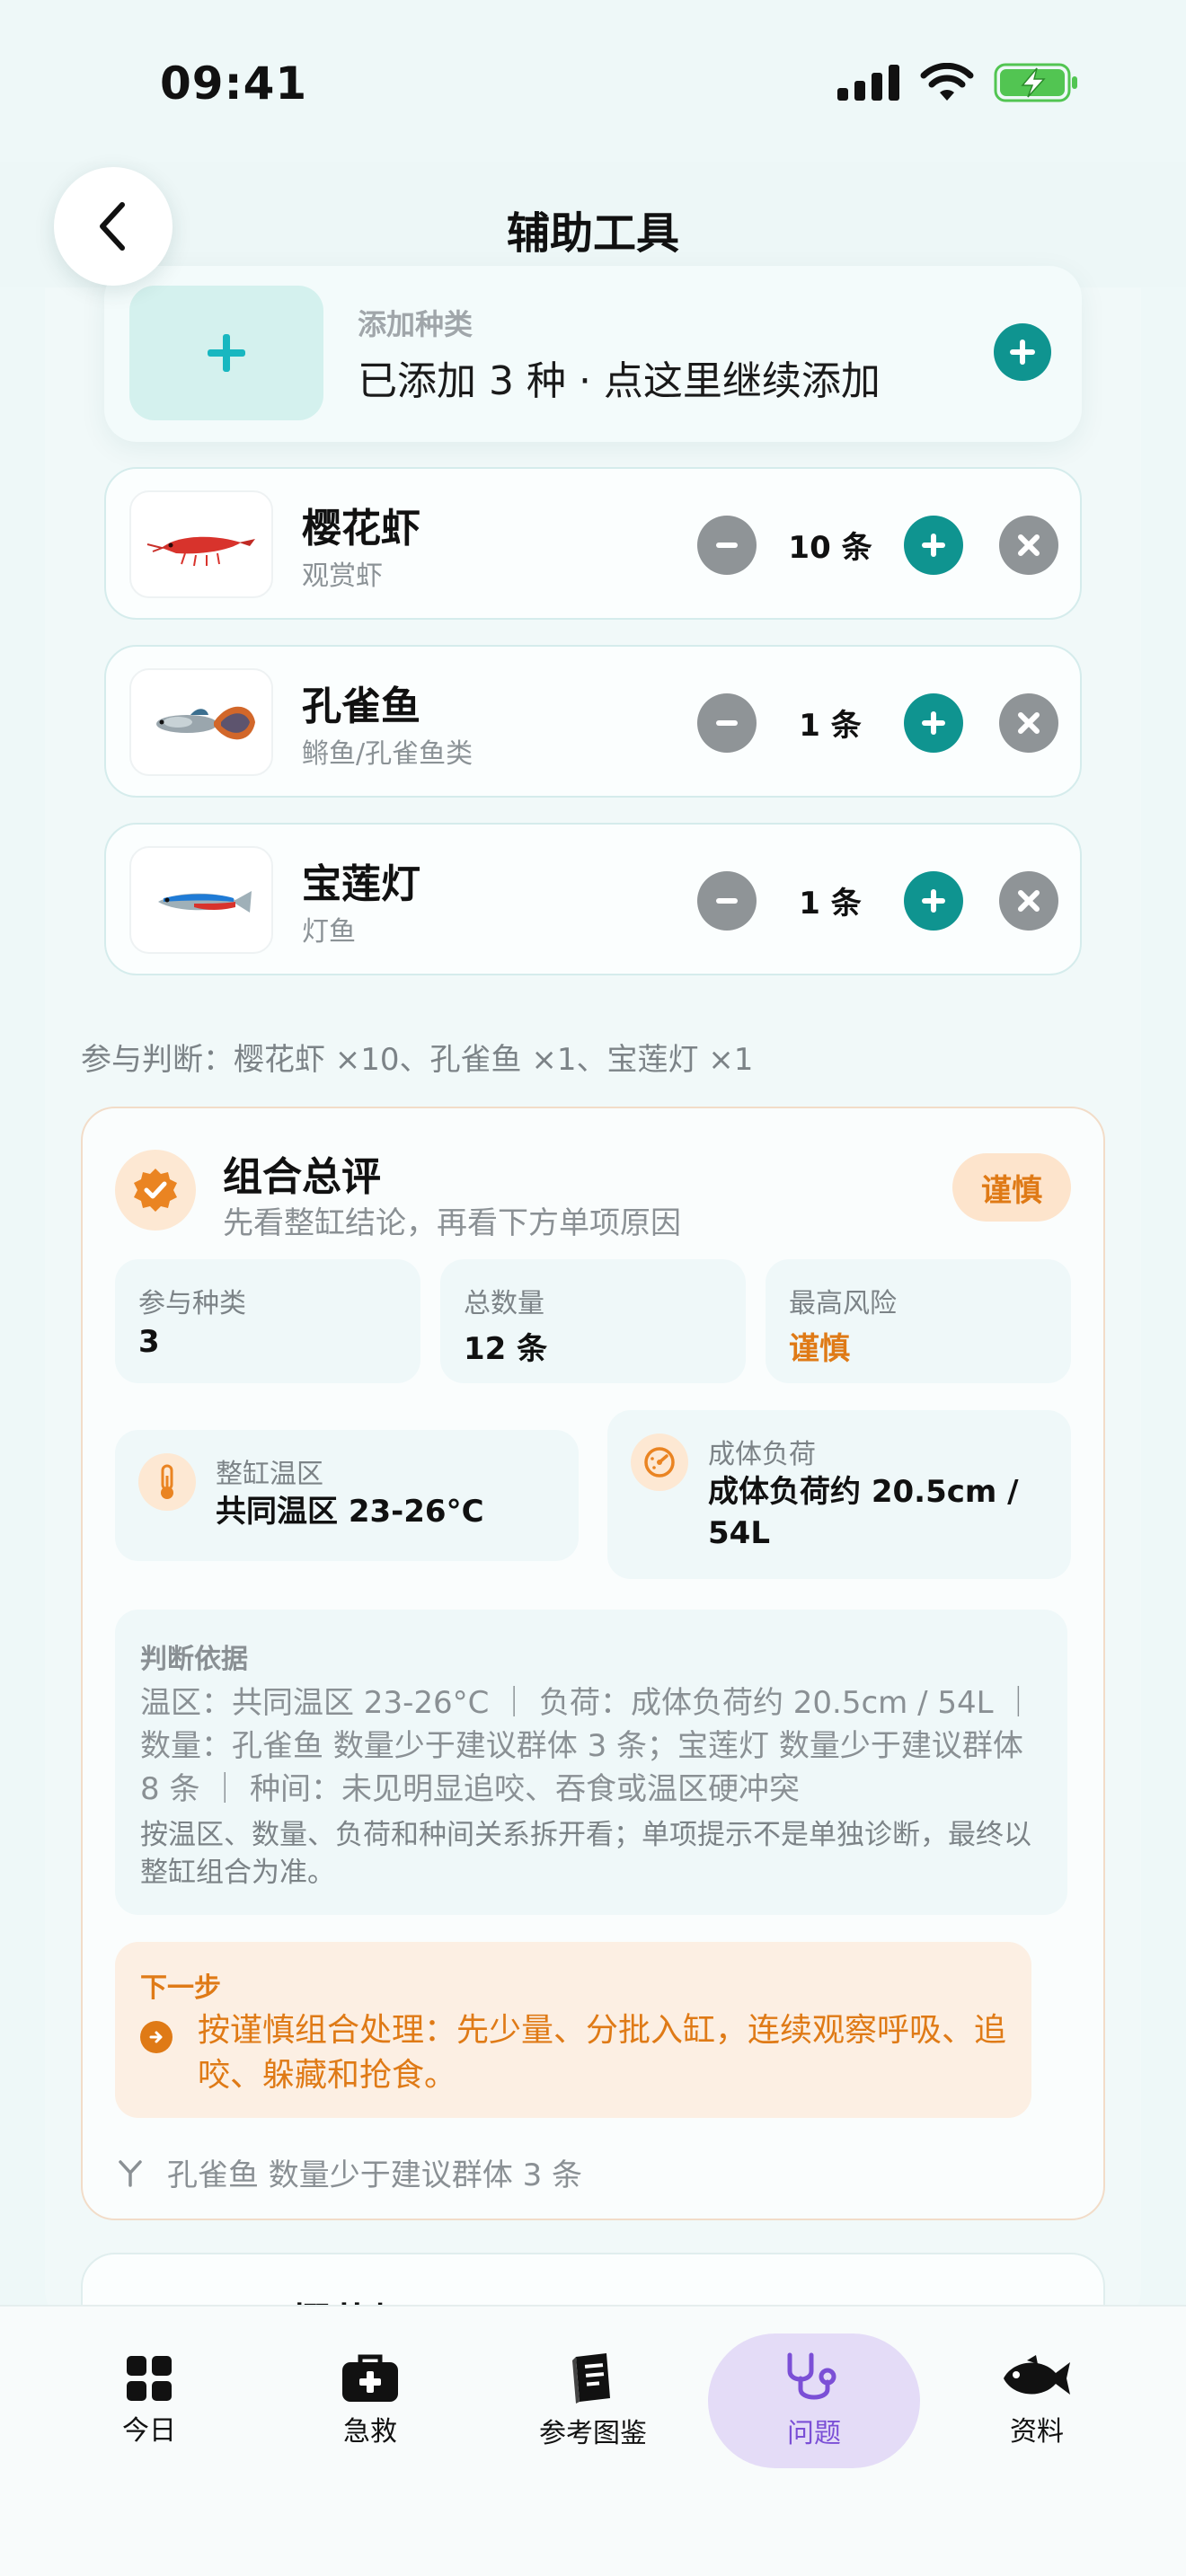 Image resolution: width=1186 pixels, height=2576 pixels. What do you see at coordinates (1035, 82) in the screenshot?
I see `battery-charging-icon` at bounding box center [1035, 82].